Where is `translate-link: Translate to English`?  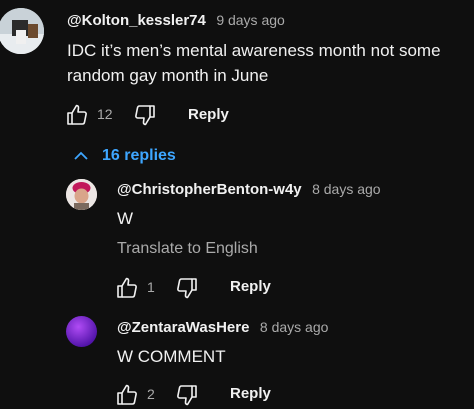 translate-link: Translate to English is located at coordinates (187, 249).